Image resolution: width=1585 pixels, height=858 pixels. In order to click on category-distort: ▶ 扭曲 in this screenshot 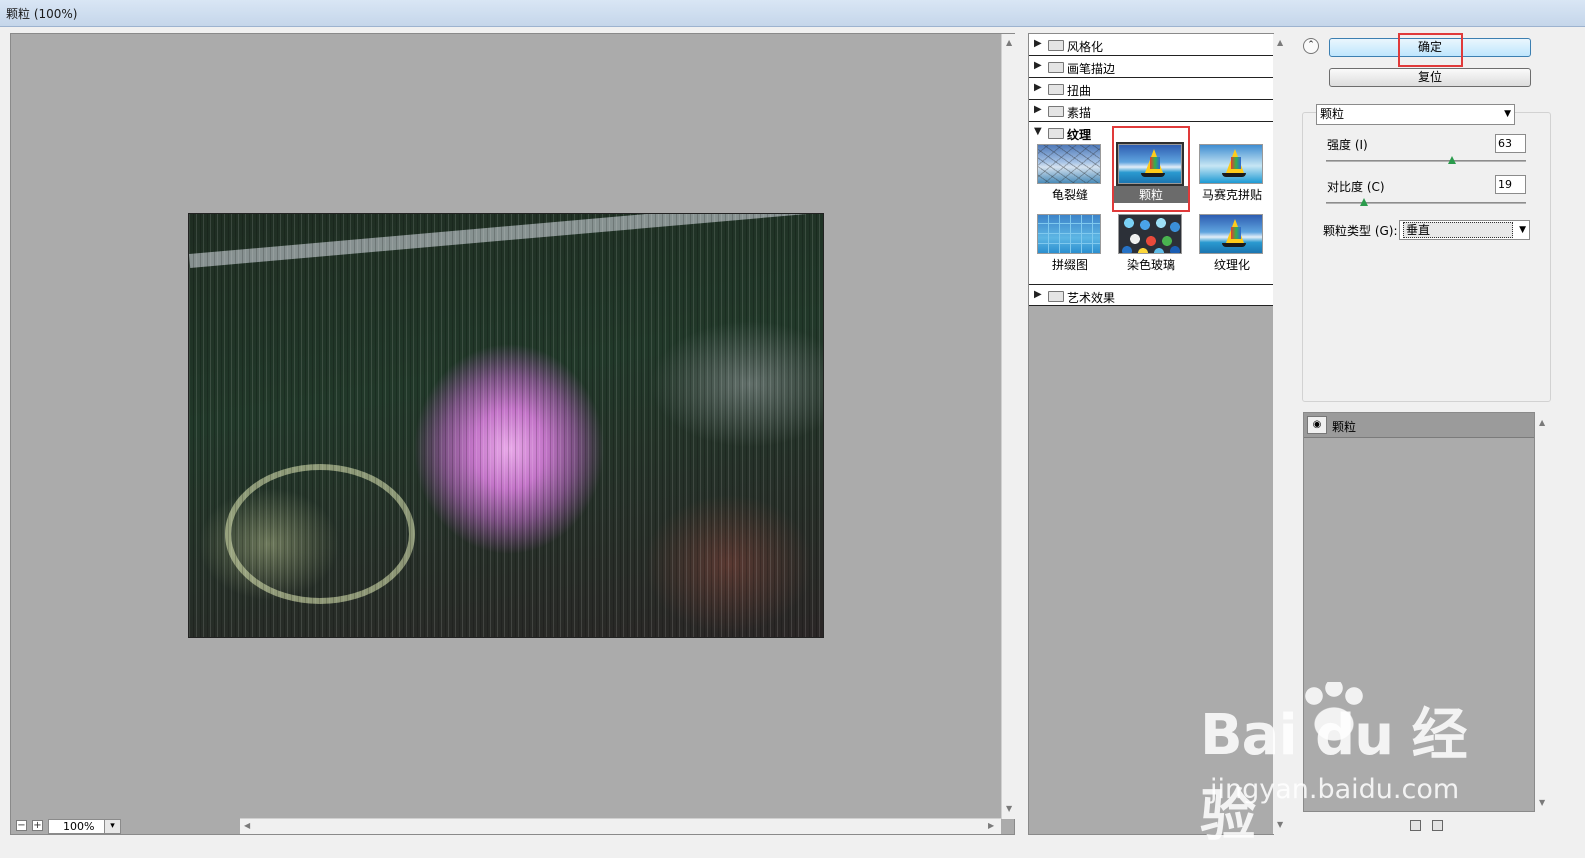, I will do `click(1151, 89)`.